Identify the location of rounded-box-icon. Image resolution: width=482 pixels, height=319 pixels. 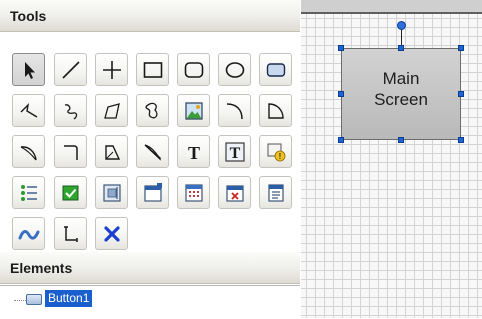
(276, 70).